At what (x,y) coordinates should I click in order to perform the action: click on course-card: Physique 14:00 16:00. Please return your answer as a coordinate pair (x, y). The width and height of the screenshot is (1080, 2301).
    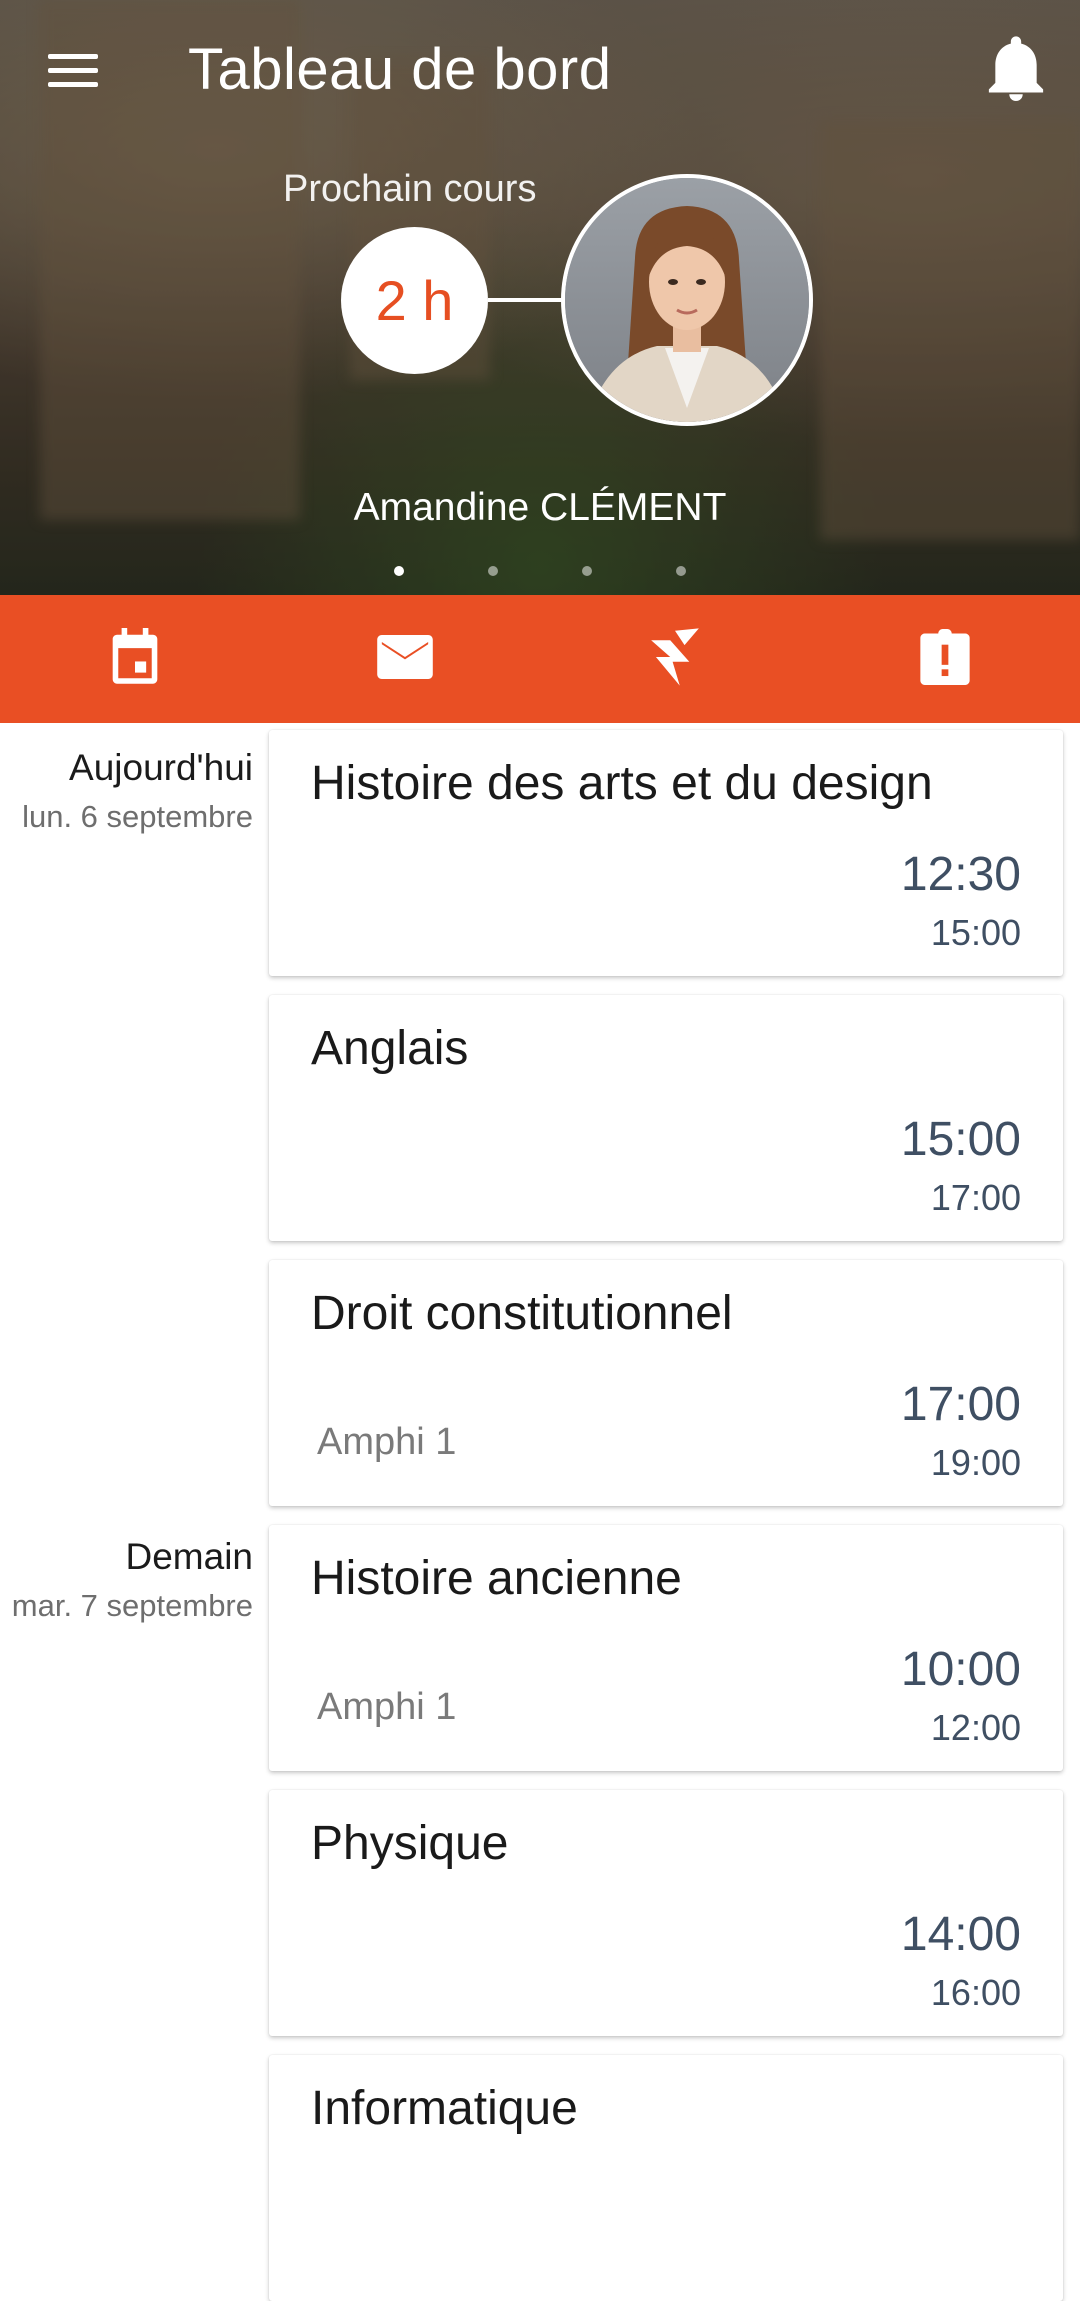
    Looking at the image, I should click on (666, 1913).